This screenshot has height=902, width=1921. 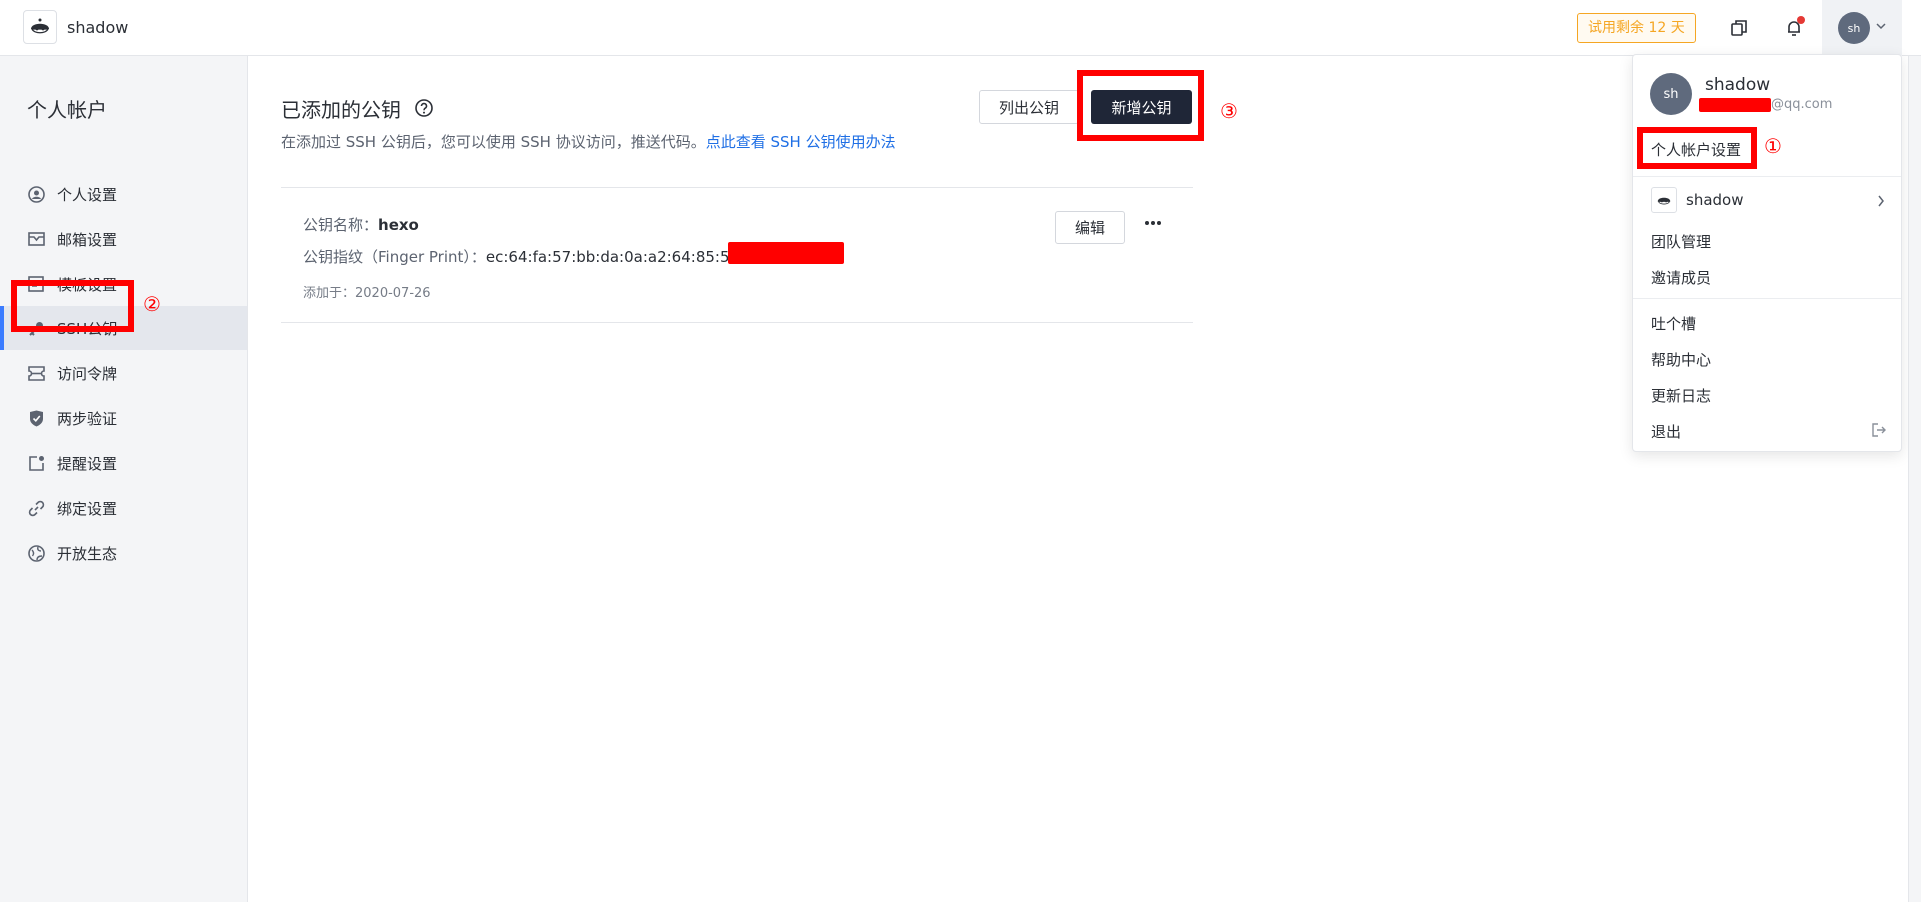 What do you see at coordinates (1681, 241) in the screenshot?
I see `menu-item-team-management: 团队管理` at bounding box center [1681, 241].